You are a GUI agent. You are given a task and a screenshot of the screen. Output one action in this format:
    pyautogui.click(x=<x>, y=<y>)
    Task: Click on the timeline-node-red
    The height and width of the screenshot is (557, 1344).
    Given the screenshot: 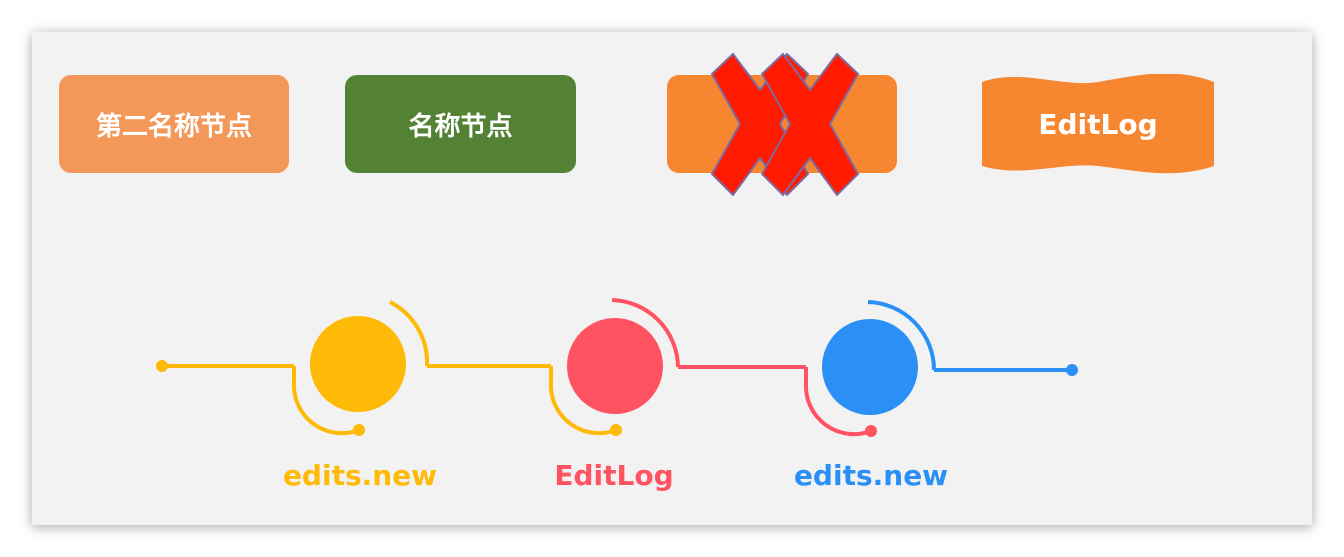 What is the action you would take?
    pyautogui.click(x=677, y=367)
    